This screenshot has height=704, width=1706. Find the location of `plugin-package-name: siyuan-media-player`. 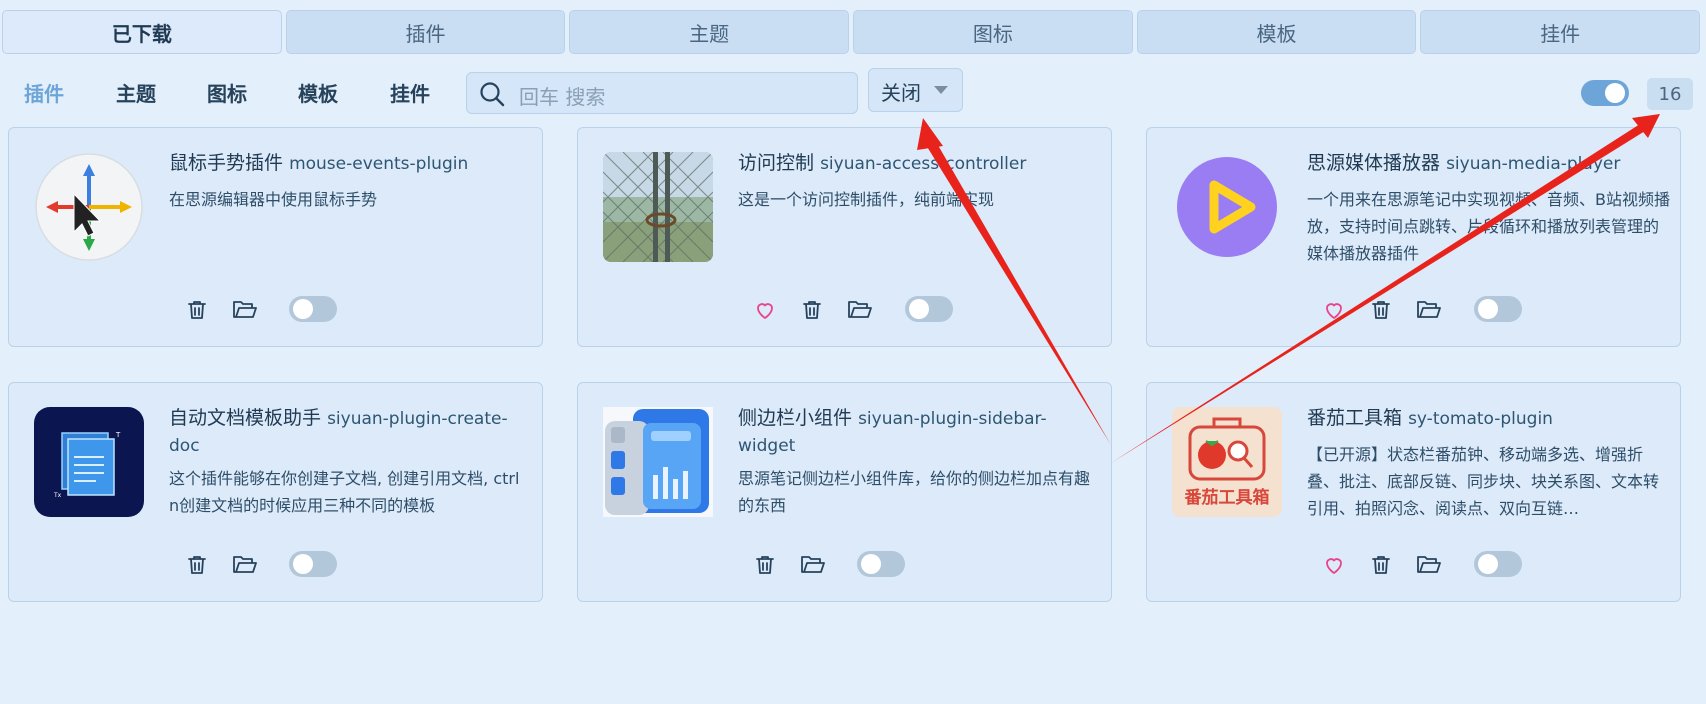

plugin-package-name: siyuan-media-player is located at coordinates (1533, 164).